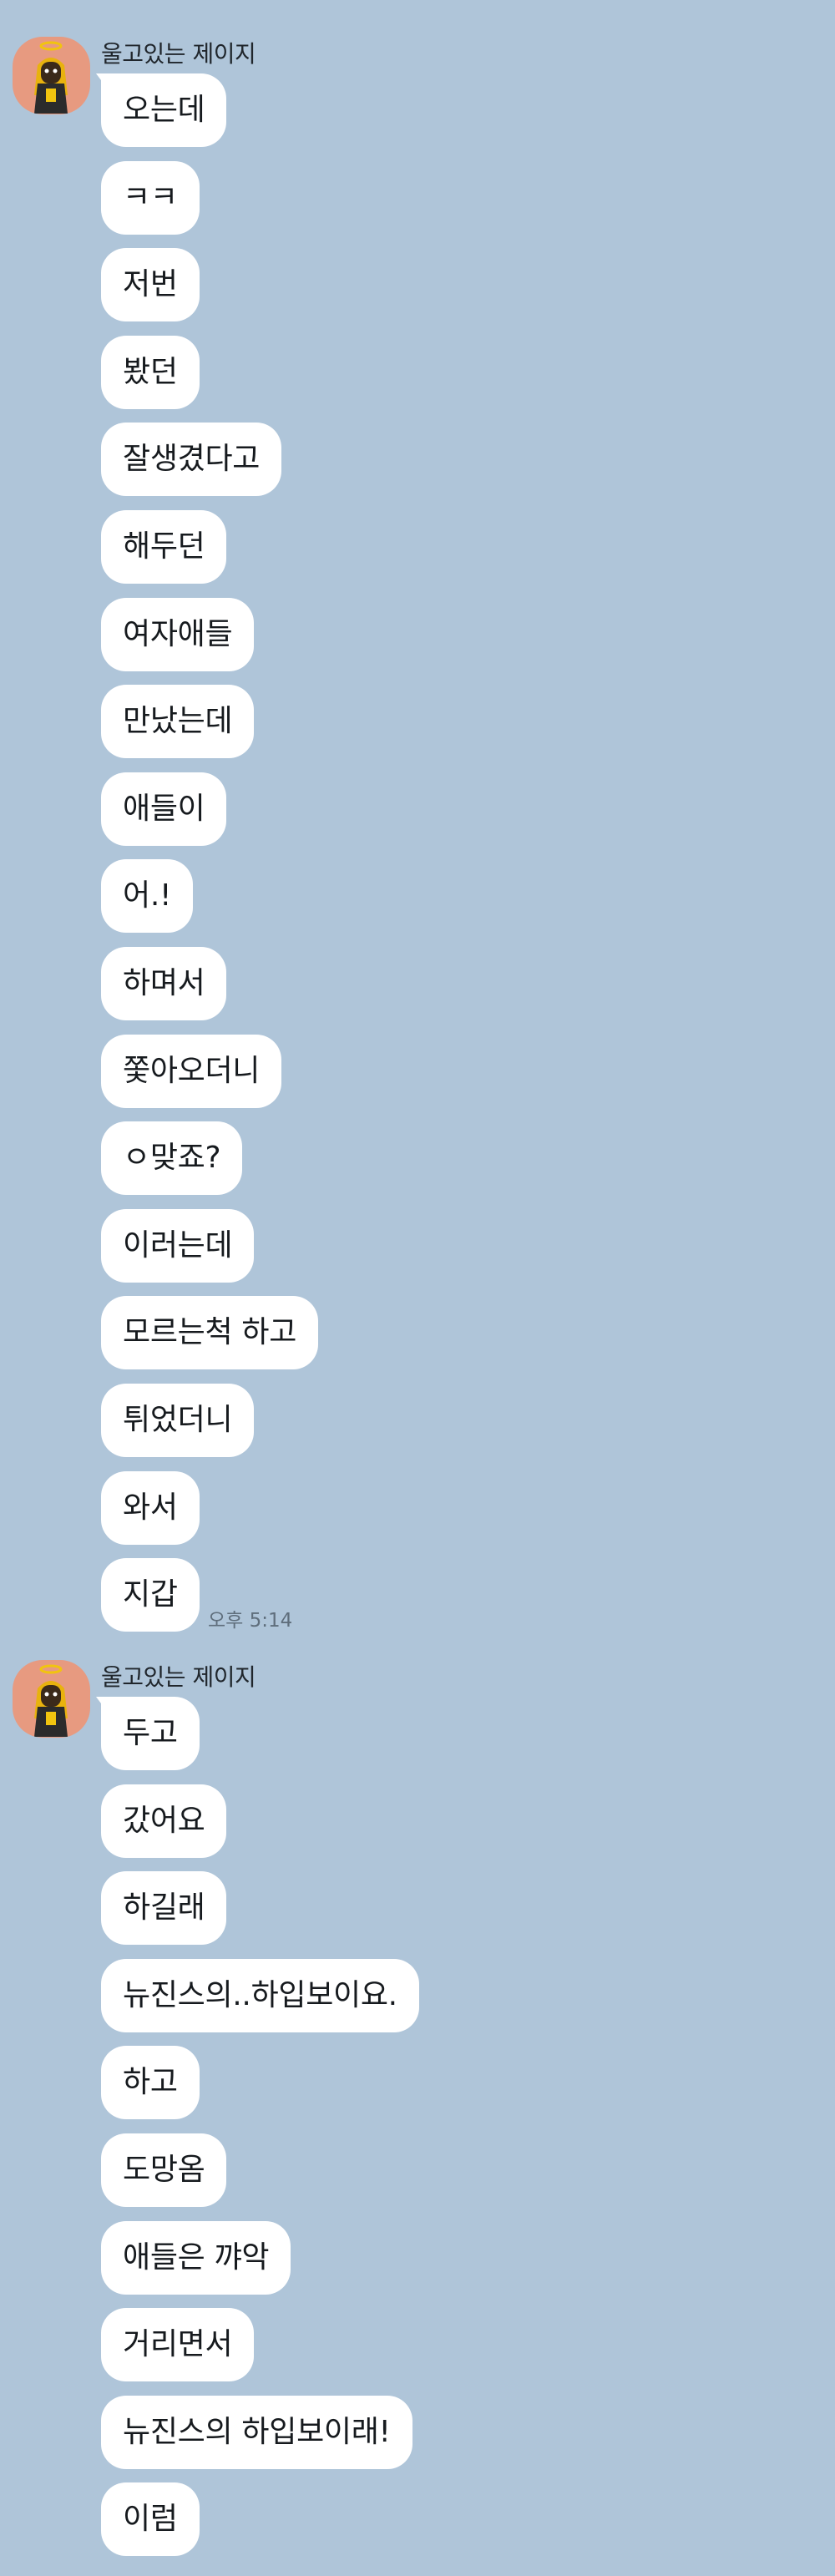 This screenshot has height=2576, width=835. What do you see at coordinates (150, 1507) in the screenshot?
I see `message-bubble: 와서` at bounding box center [150, 1507].